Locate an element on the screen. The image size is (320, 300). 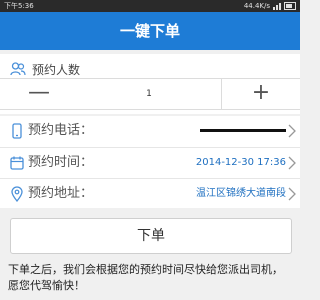
submit-order-button: 下单 is located at coordinates (151, 236).